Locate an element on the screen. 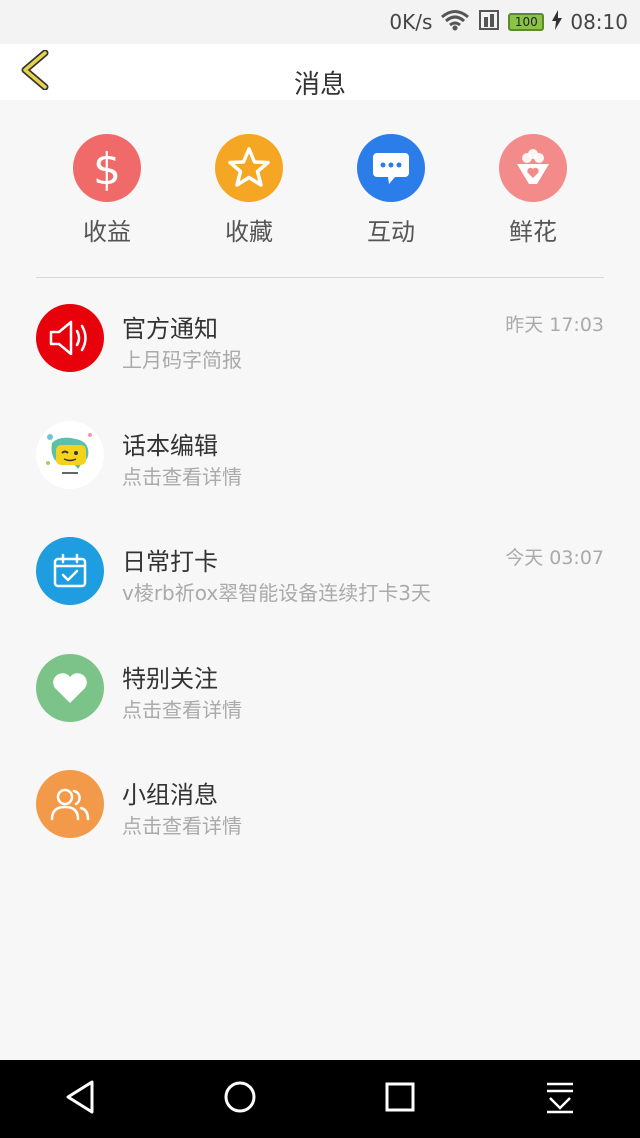  circle-home-icon is located at coordinates (240, 1099).